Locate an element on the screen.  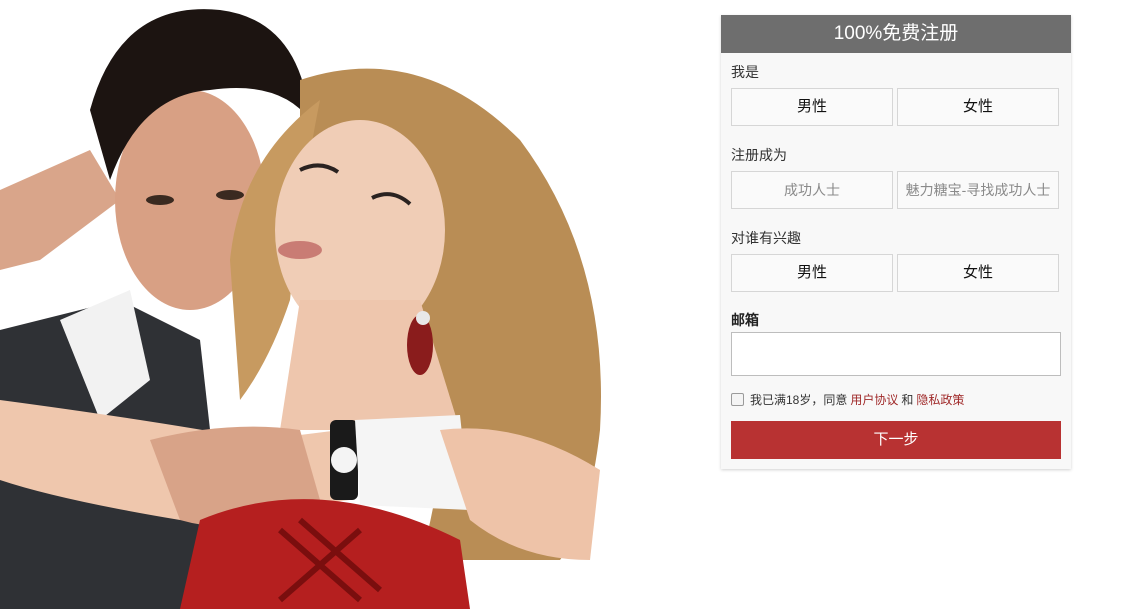
email-input is located at coordinates (896, 354).